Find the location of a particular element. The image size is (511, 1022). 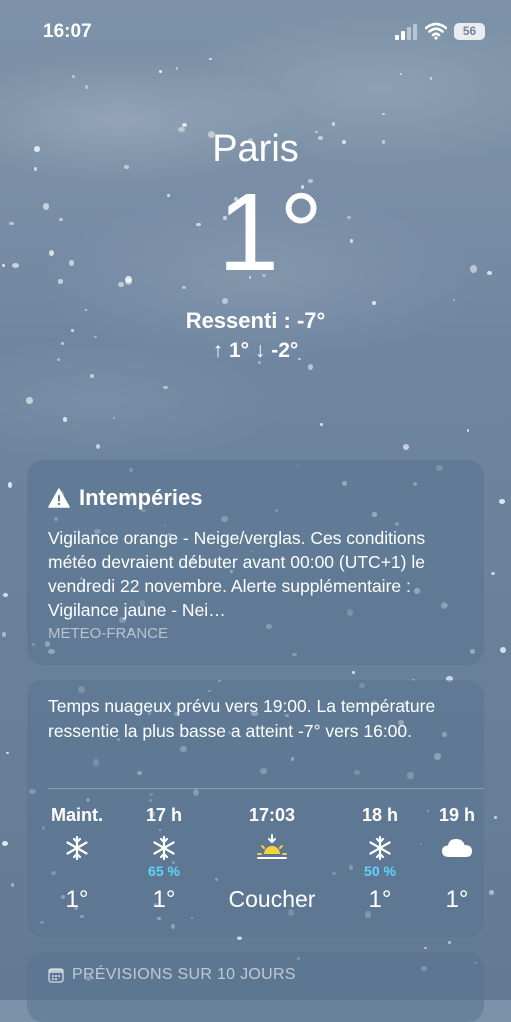

hourly-item-18h: 18 h 50 % 1° is located at coordinates (380, 857).